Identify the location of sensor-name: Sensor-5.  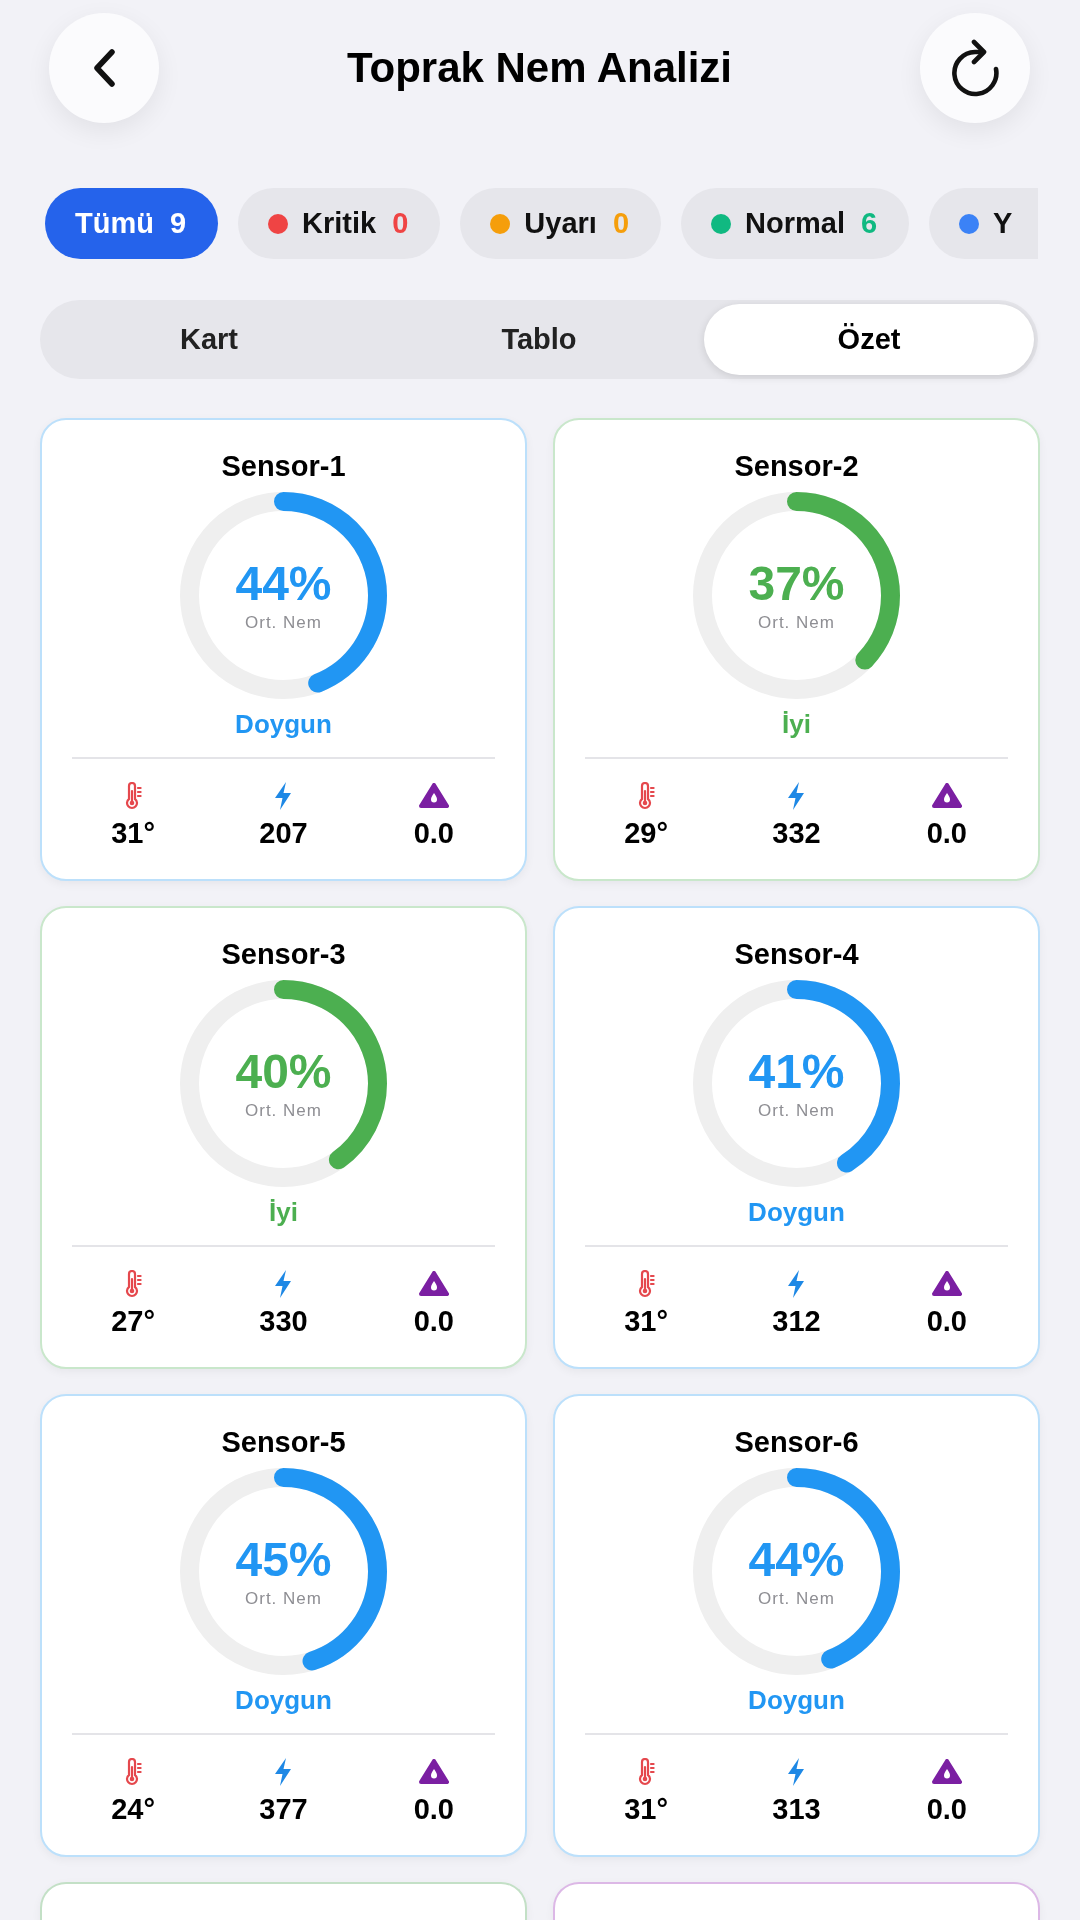
(283, 1442).